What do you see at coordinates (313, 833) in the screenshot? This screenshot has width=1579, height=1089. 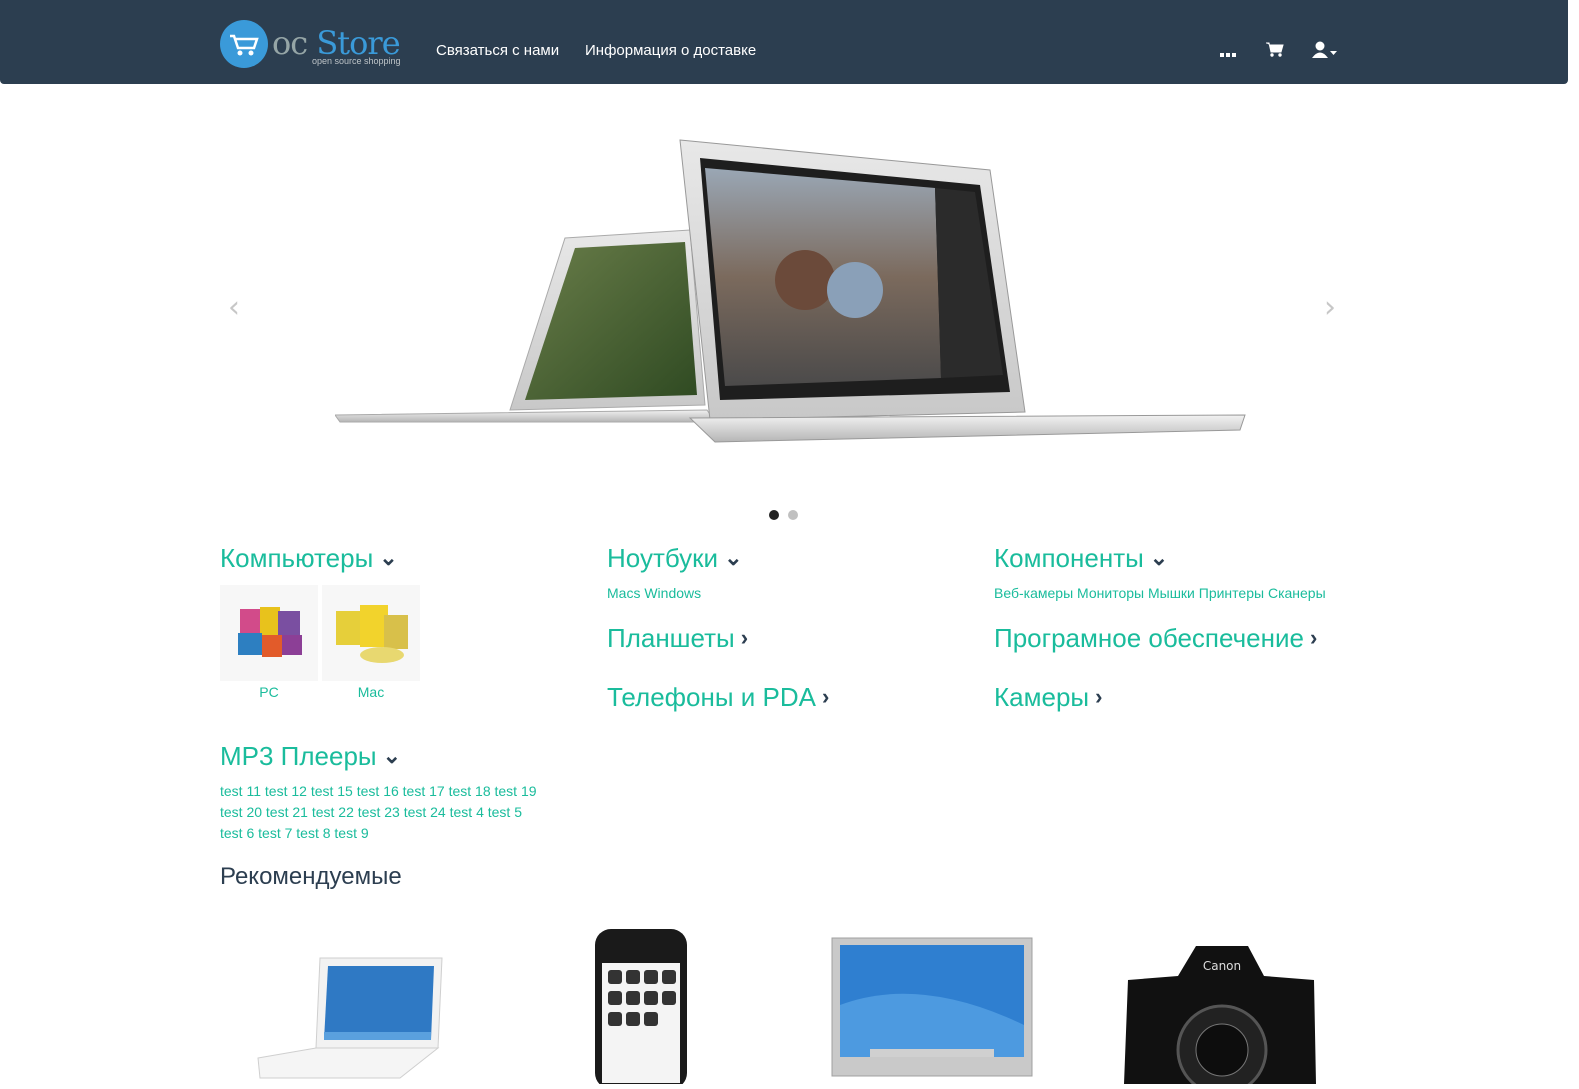 I see `subcategory-link: test 8` at bounding box center [313, 833].